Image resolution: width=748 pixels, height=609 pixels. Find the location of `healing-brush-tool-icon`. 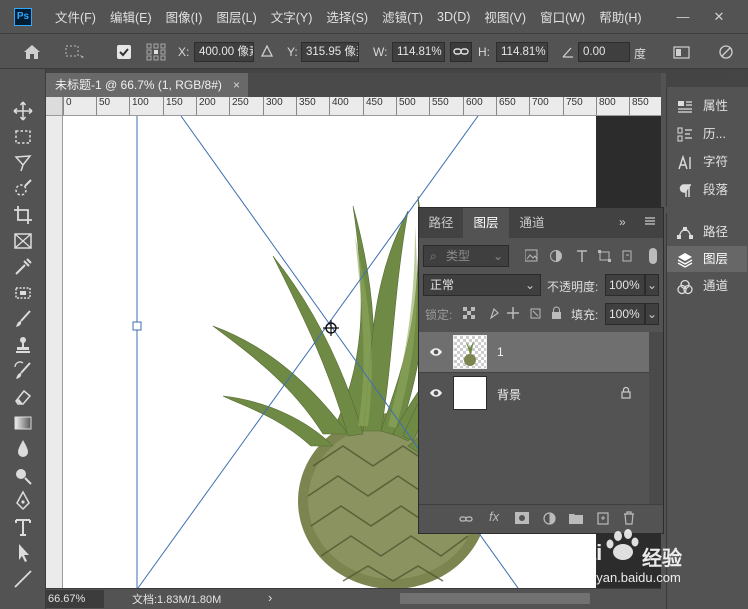

healing-brush-tool-icon is located at coordinates (23, 293).